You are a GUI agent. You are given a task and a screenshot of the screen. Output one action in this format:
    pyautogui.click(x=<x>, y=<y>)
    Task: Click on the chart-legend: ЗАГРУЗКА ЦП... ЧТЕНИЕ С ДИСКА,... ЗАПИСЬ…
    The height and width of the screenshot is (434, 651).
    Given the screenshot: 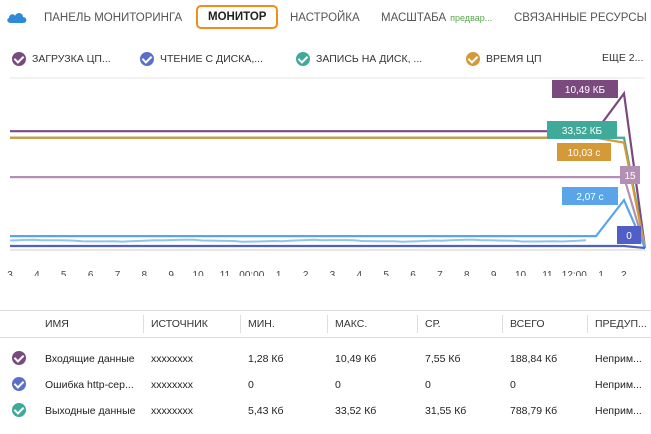 What is the action you would take?
    pyautogui.click(x=325, y=62)
    